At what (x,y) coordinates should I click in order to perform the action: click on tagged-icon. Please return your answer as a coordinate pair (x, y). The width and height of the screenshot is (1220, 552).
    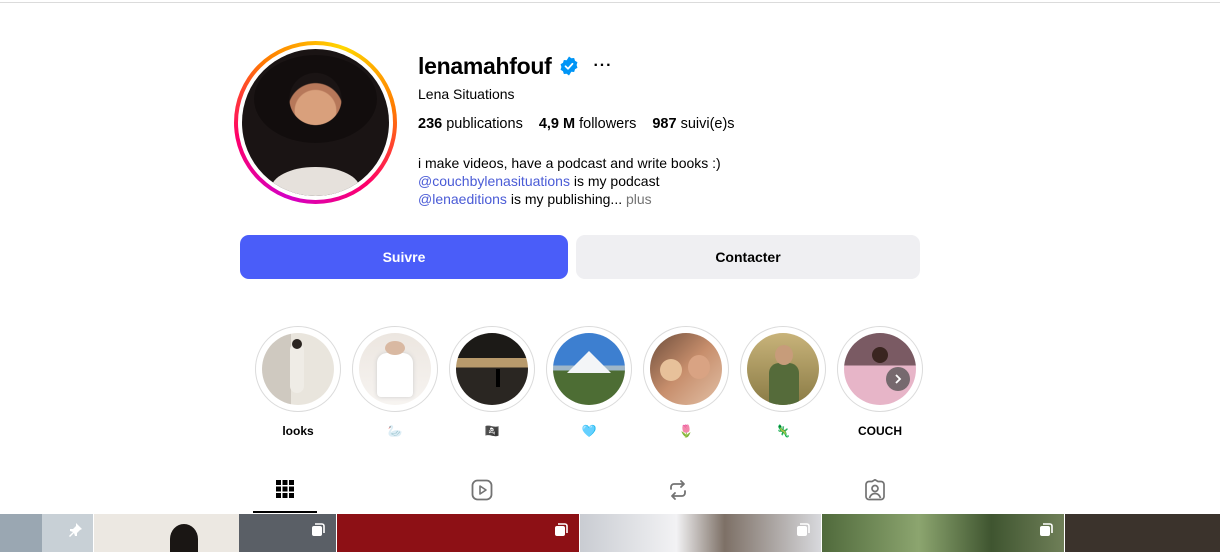
    Looking at the image, I should click on (875, 489).